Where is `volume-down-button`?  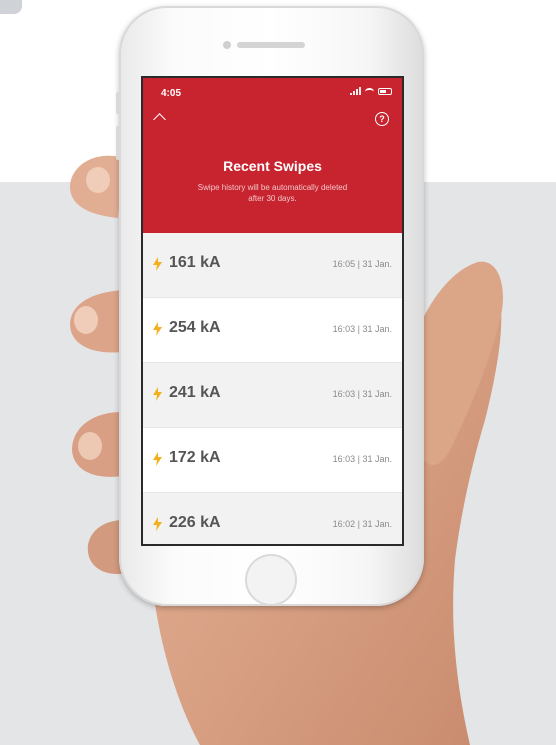
volume-down-button is located at coordinates (118, 143).